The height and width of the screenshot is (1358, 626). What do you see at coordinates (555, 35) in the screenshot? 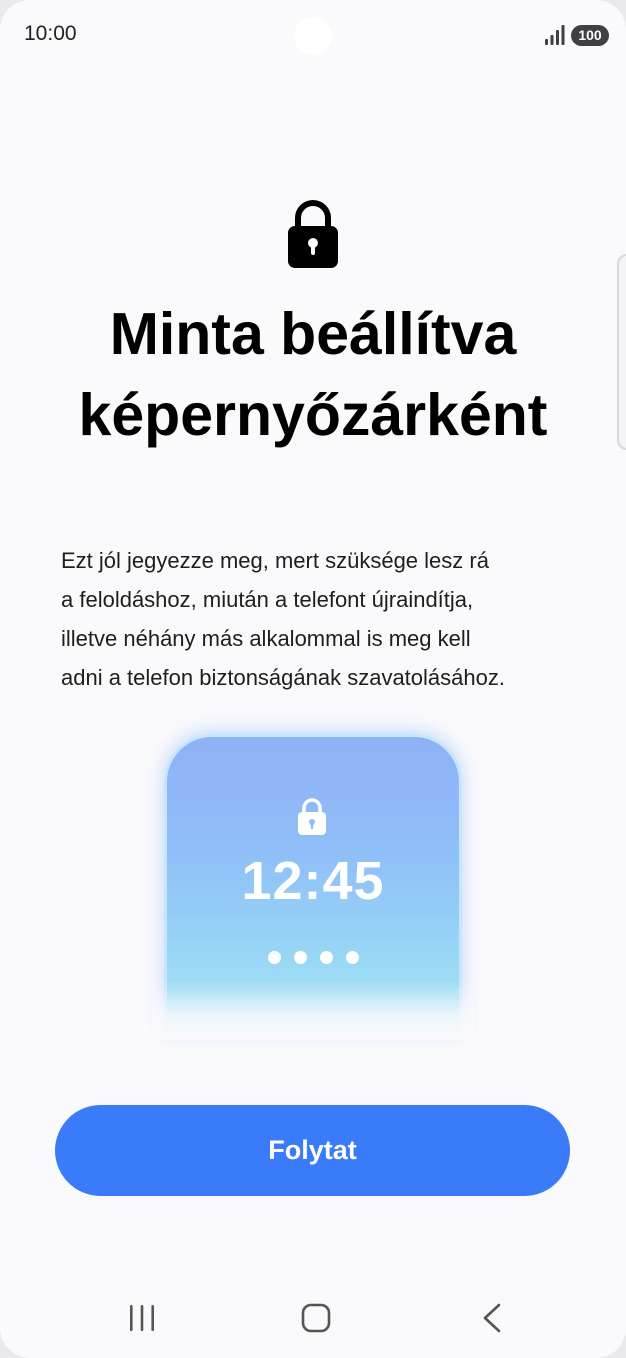
I see `signal-icon` at bounding box center [555, 35].